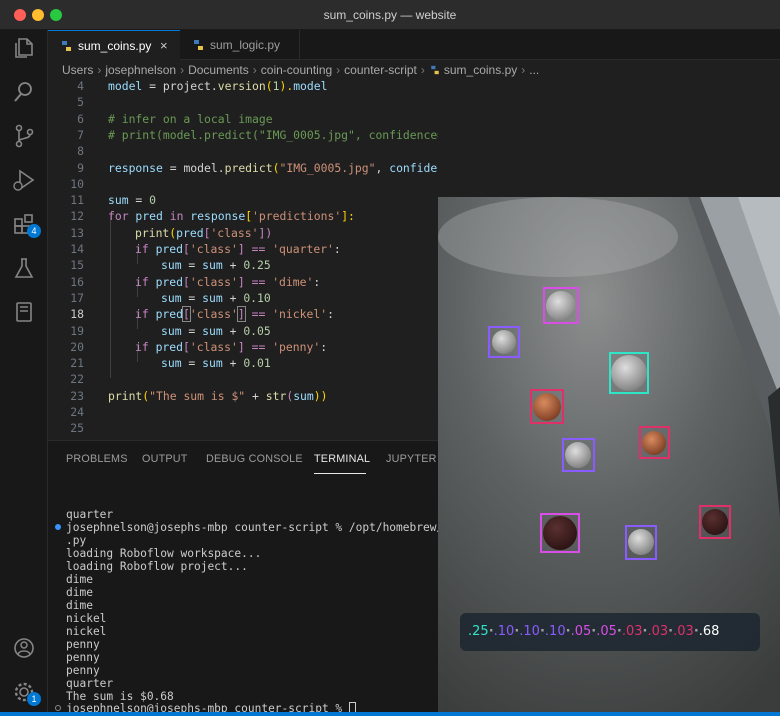 The height and width of the screenshot is (716, 780). I want to click on code-line: 10, so click(77, 183).